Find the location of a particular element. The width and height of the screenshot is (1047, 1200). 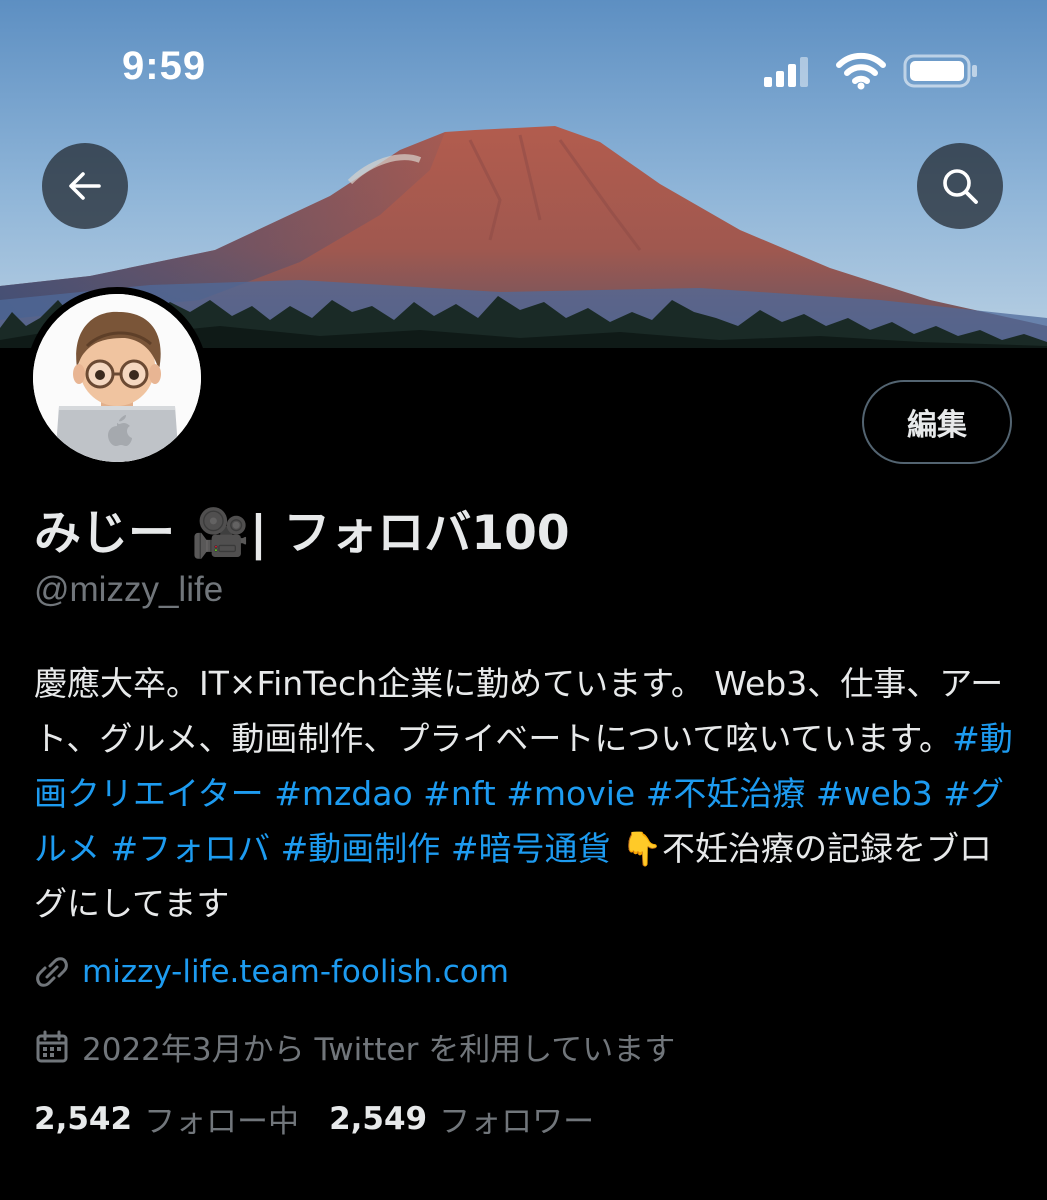

following-count: 2,542 is located at coordinates (83, 1119).